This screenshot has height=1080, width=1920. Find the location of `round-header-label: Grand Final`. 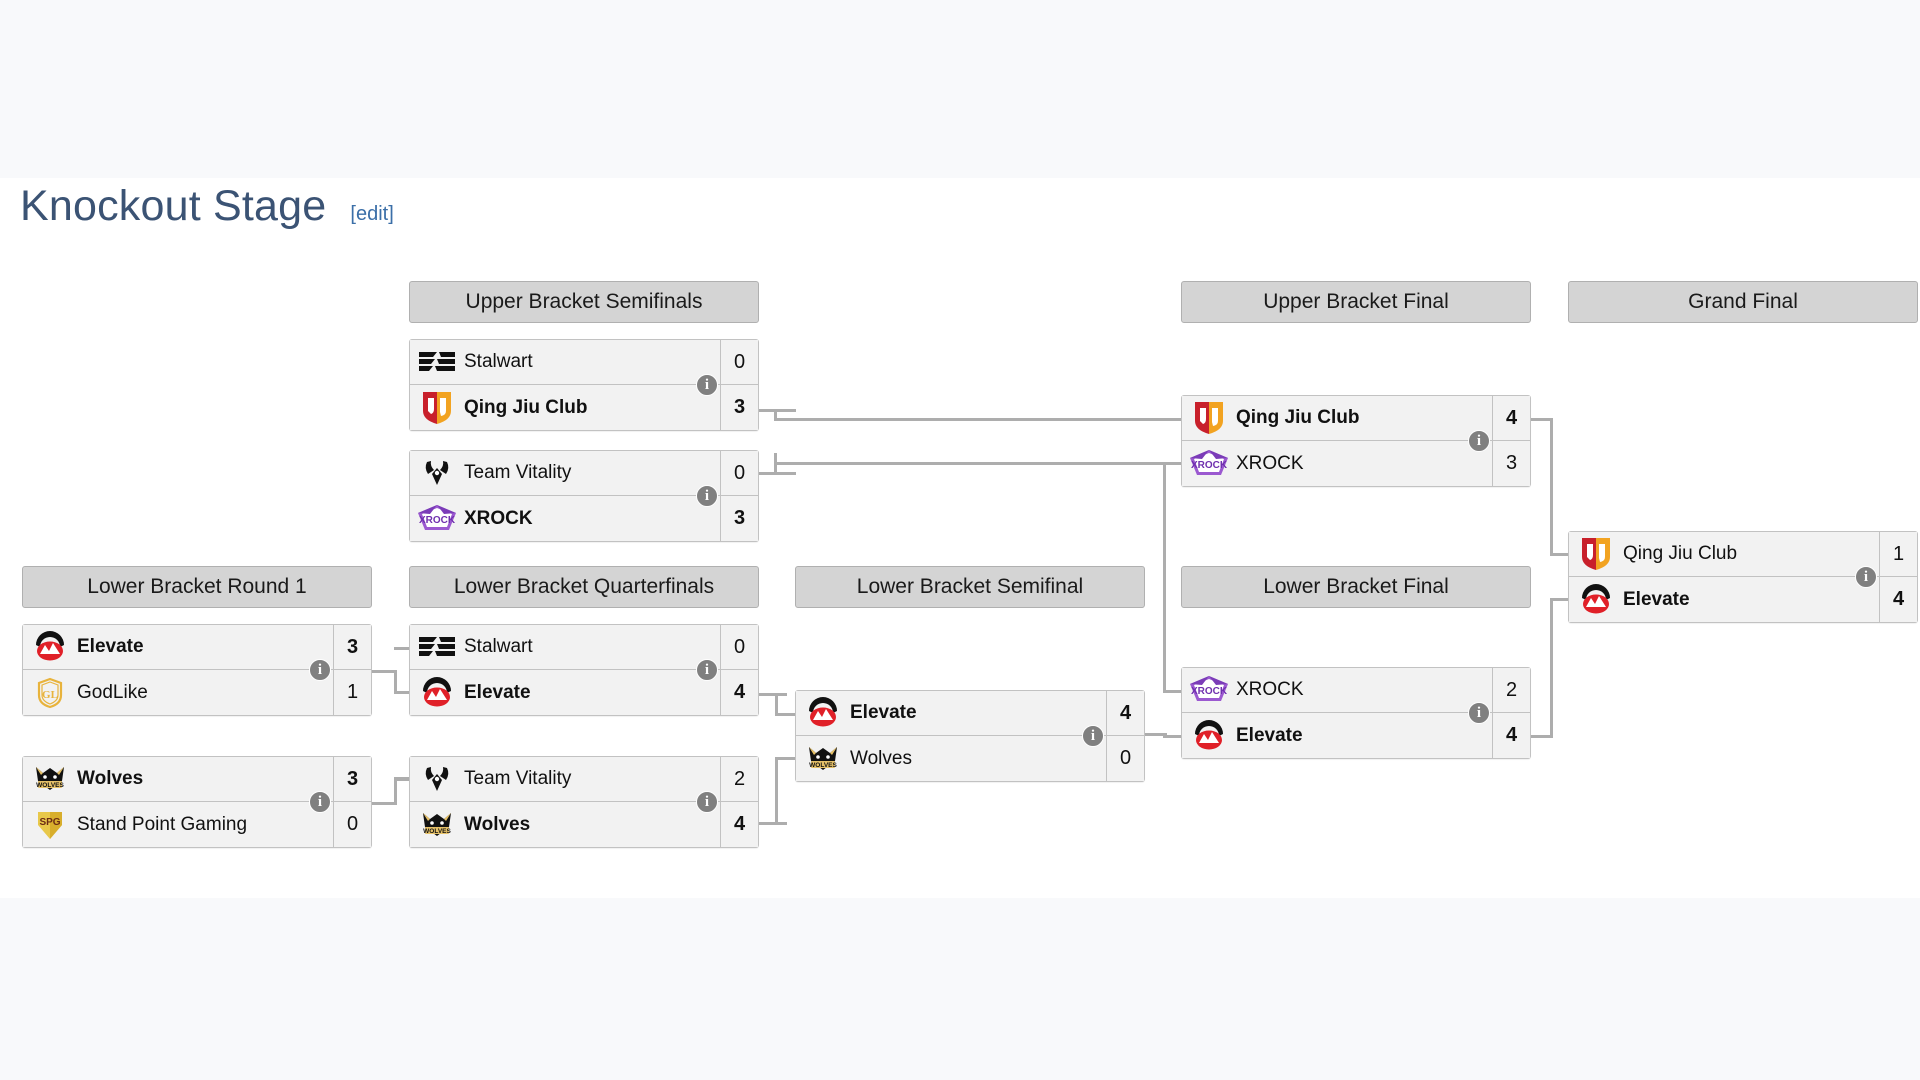

round-header-label: Grand Final is located at coordinates (1743, 301).